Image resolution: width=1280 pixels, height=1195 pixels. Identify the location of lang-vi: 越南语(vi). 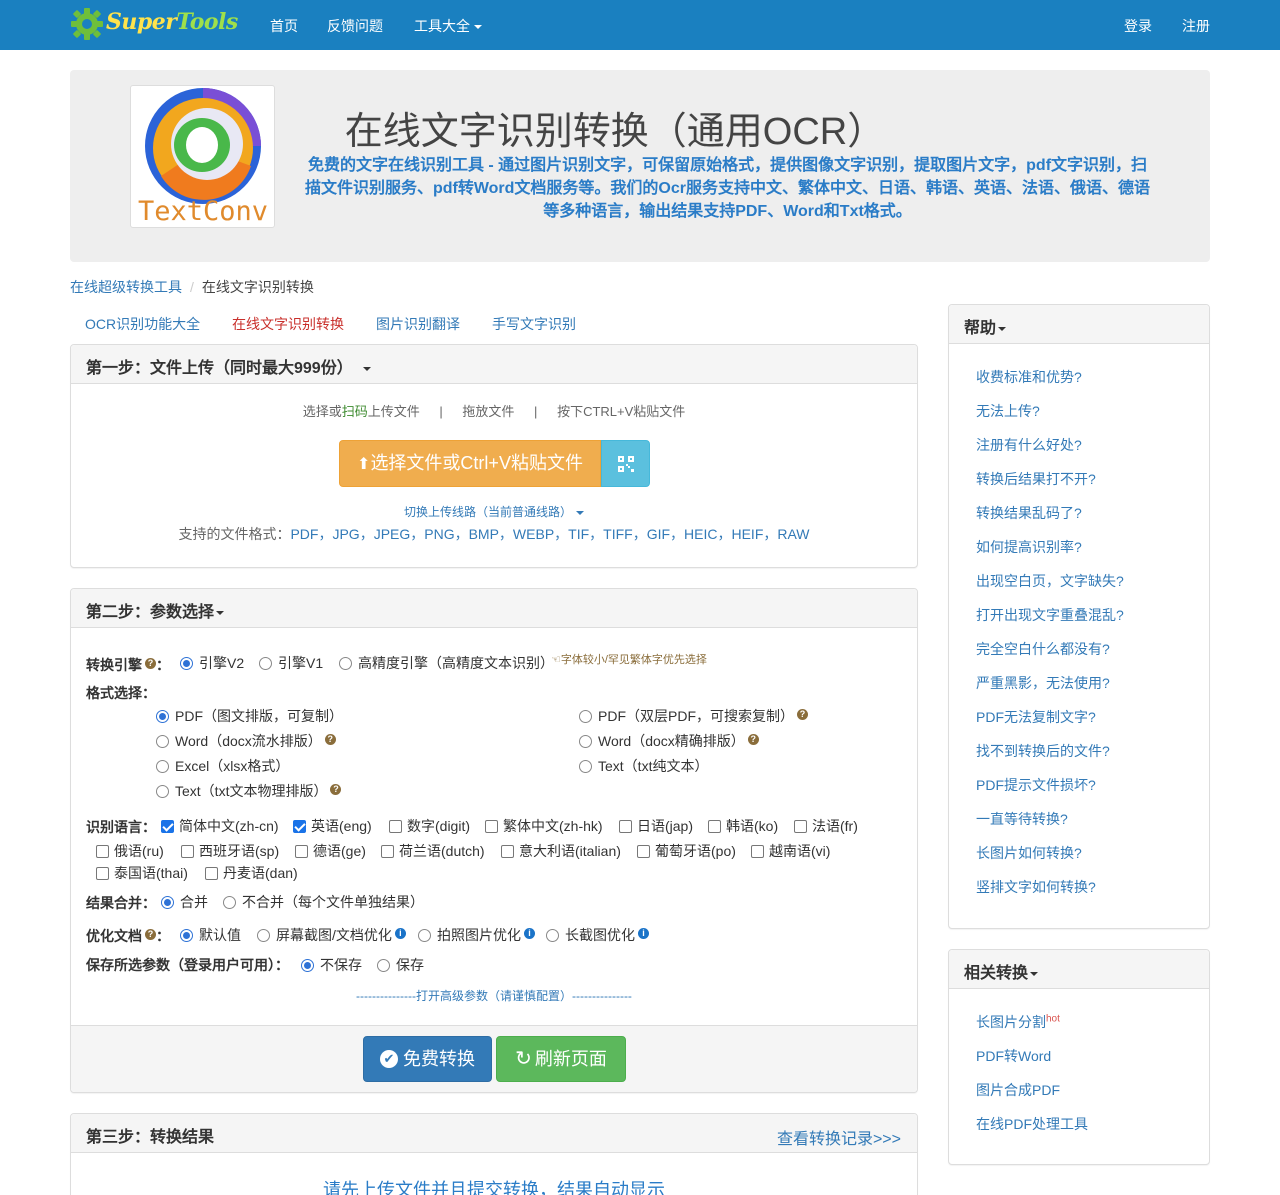
(790, 851).